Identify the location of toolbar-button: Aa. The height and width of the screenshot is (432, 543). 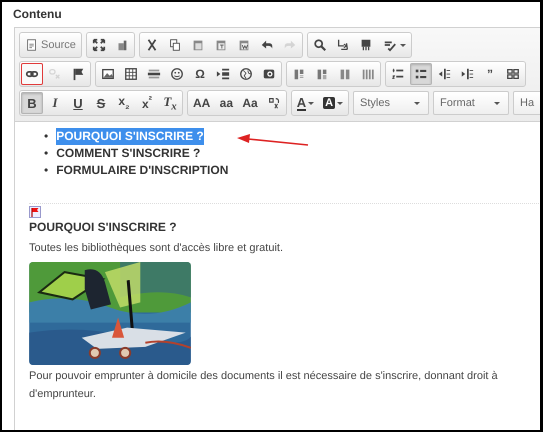
(250, 103).